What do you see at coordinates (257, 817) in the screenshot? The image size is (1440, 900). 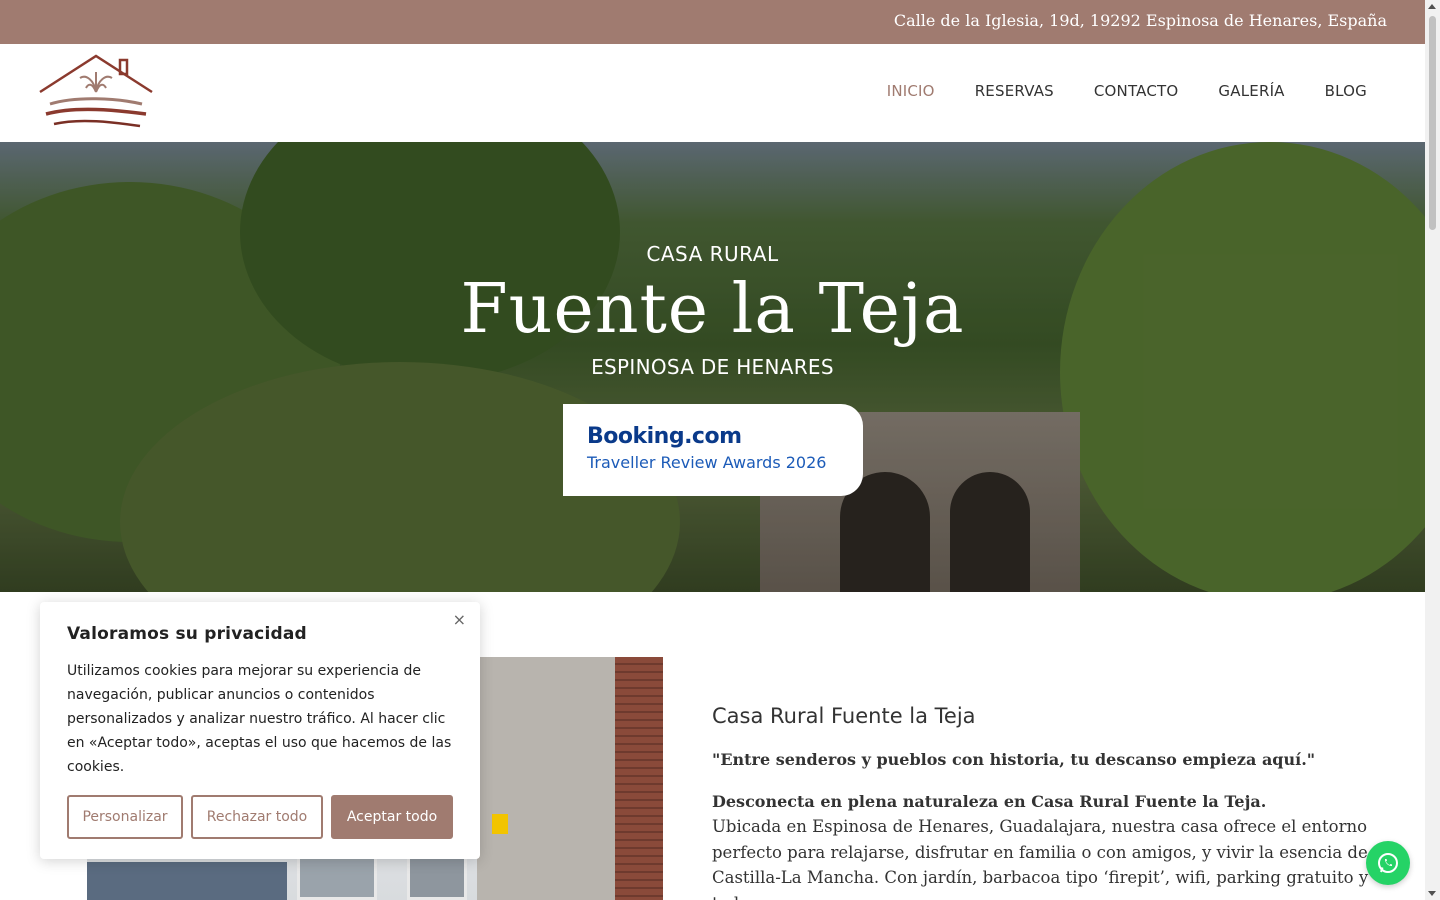 I see `reject-all-button: Rechazar todo` at bounding box center [257, 817].